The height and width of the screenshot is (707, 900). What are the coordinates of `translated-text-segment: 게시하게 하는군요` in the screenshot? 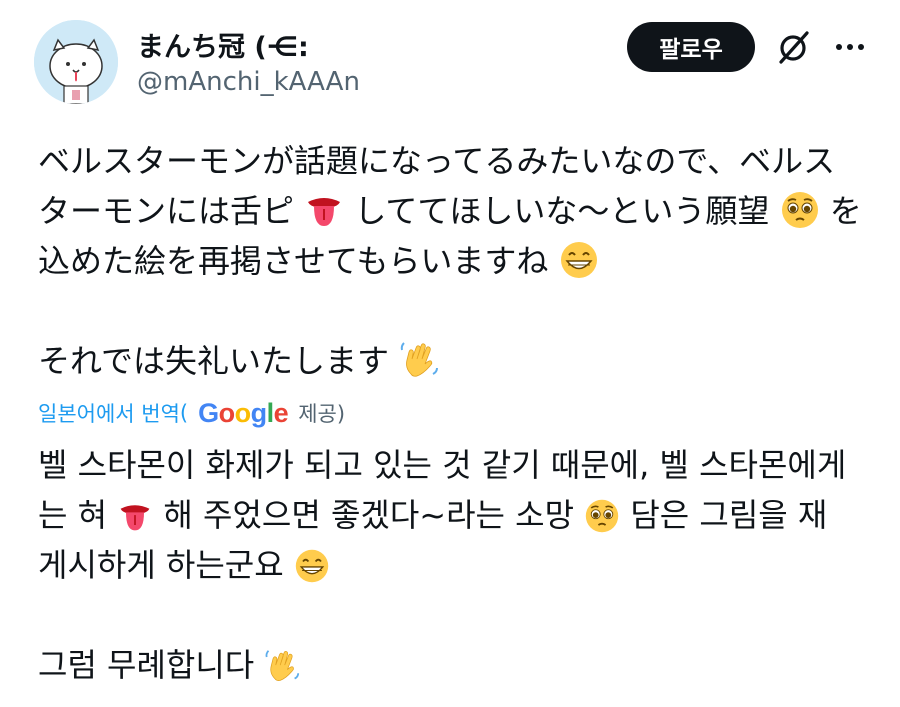 It's located at (166, 565).